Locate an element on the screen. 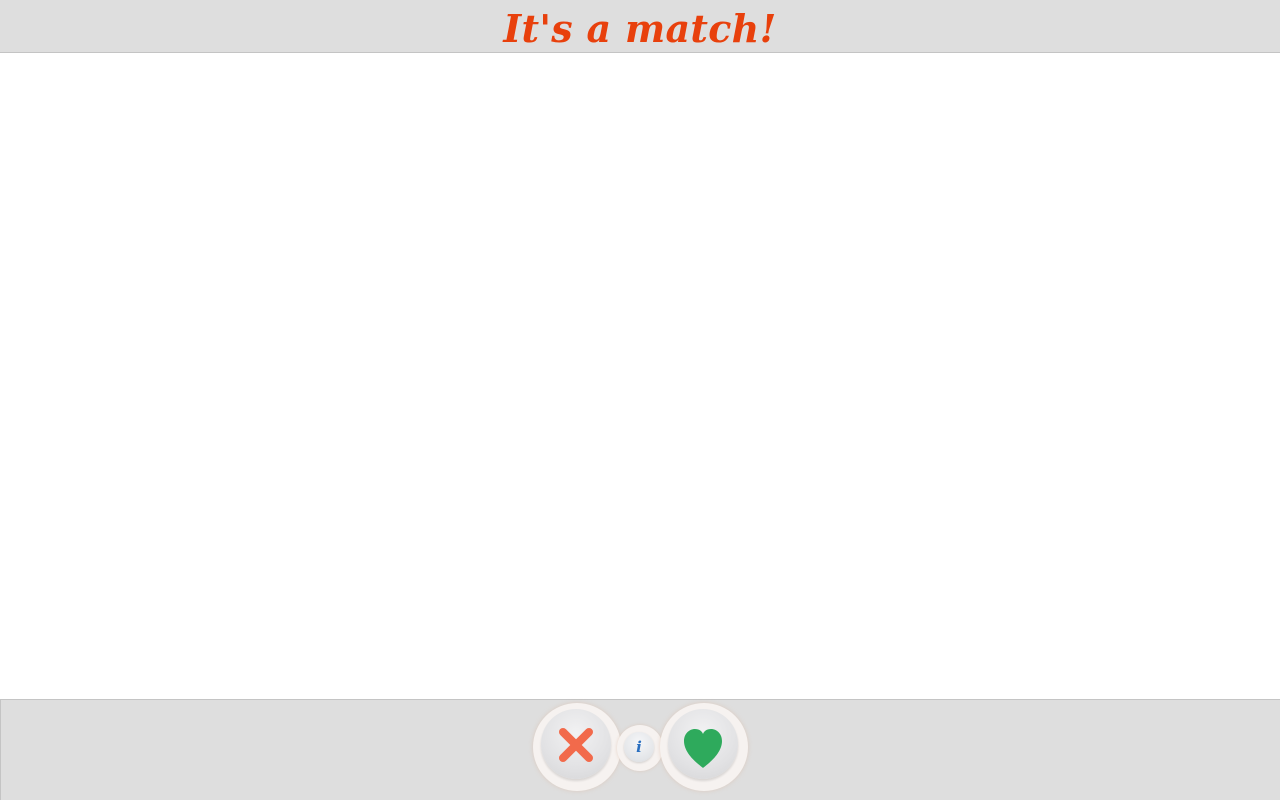 The width and height of the screenshot is (1280, 800). like-button is located at coordinates (704, 747).